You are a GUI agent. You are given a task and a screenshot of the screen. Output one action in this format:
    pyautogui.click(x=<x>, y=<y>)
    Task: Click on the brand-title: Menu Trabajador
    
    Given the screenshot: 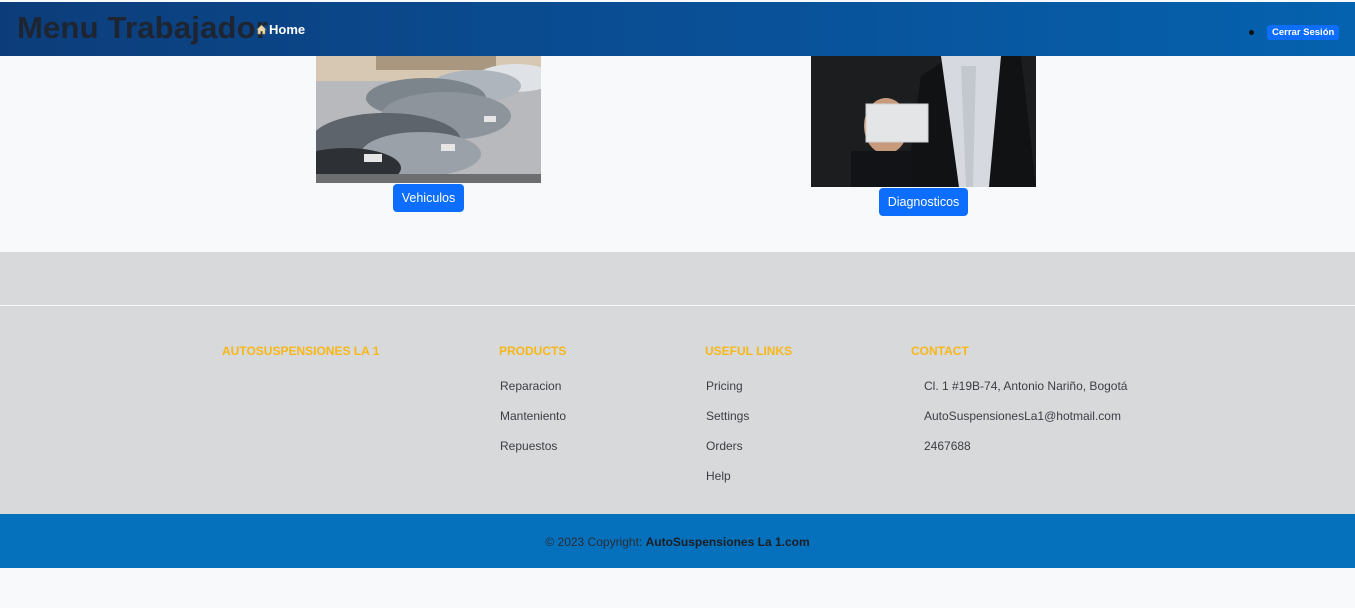 What is the action you would take?
    pyautogui.click(x=143, y=27)
    